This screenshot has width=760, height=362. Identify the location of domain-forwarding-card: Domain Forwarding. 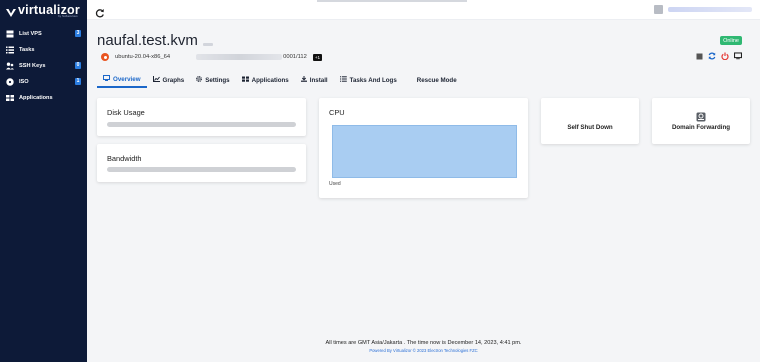
(701, 121).